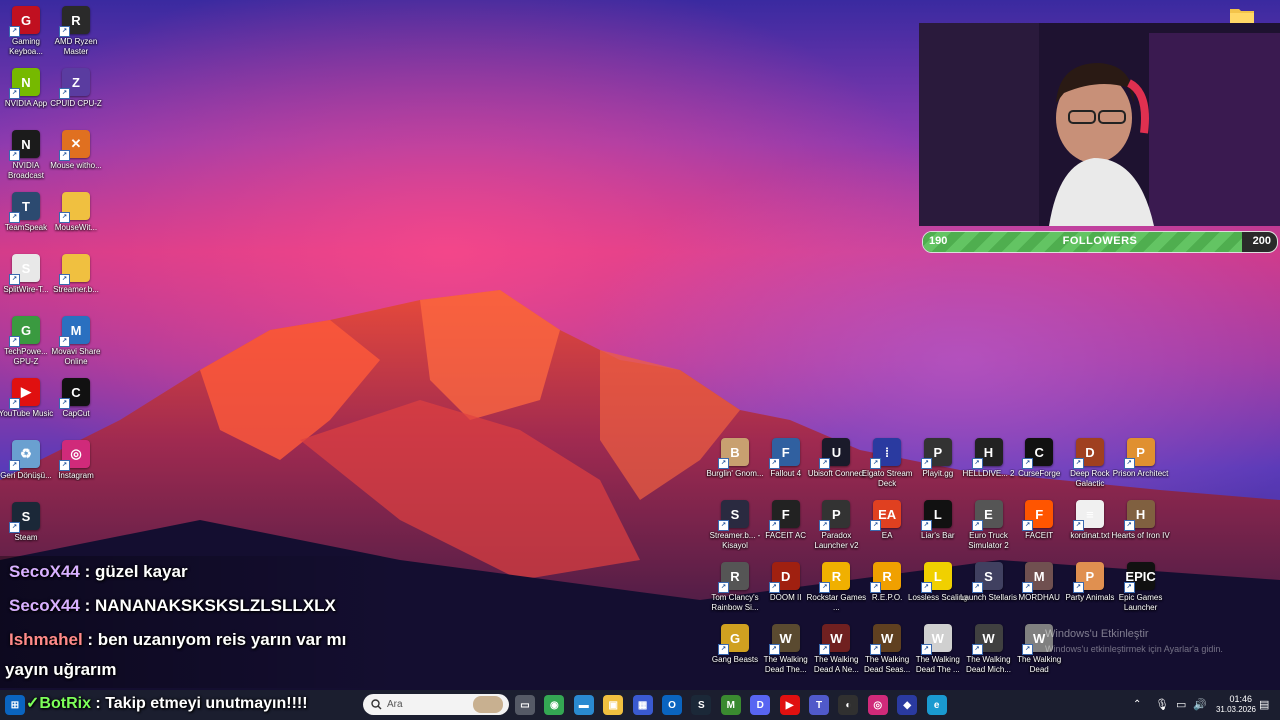 This screenshot has width=1280, height=720. What do you see at coordinates (887, 467) in the screenshot?
I see `desktop-icon-elgato-stream-deck: ⁞ ↗ Elgato Stream Deck` at bounding box center [887, 467].